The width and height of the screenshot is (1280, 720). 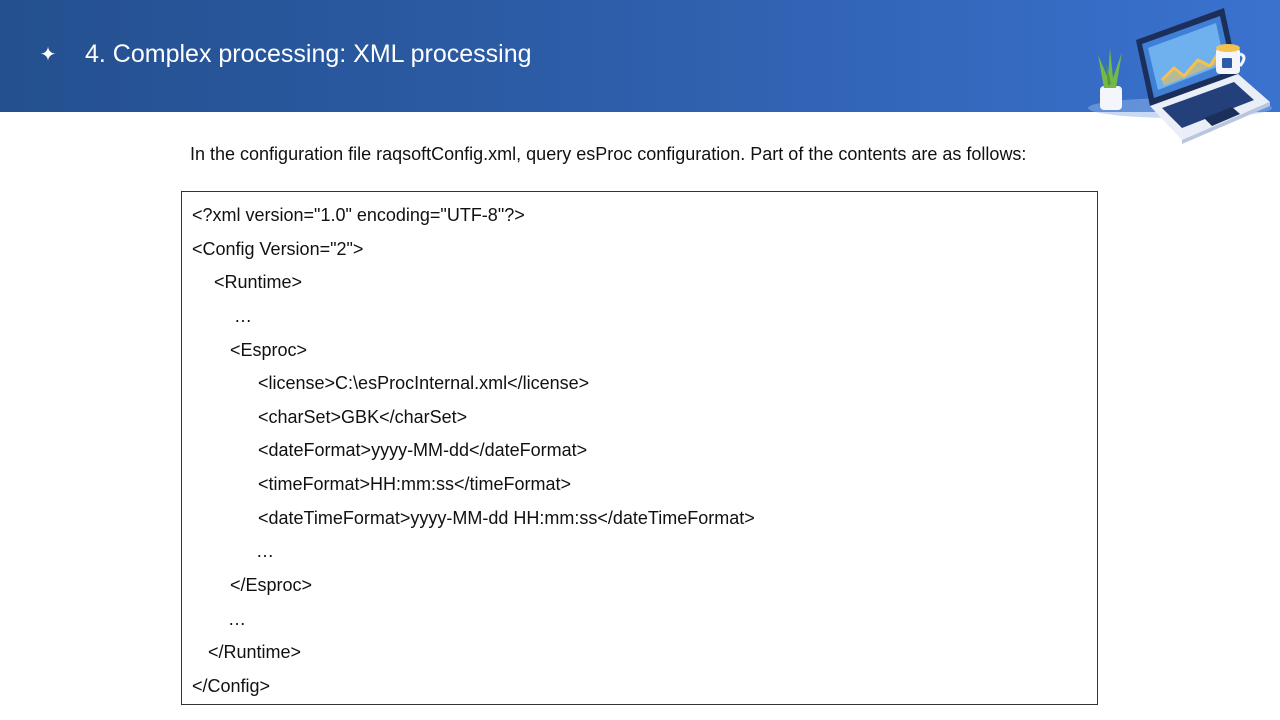 I want to click on code-line: </Config>, so click(x=231, y=686).